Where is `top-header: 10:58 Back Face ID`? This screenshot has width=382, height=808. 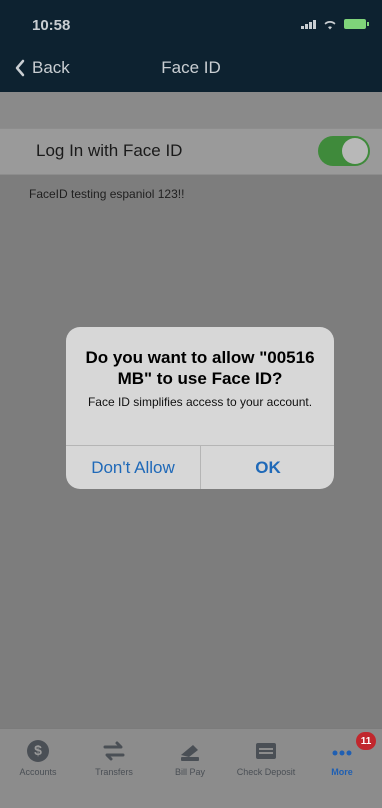
top-header: 10:58 Back Face ID is located at coordinates (191, 46).